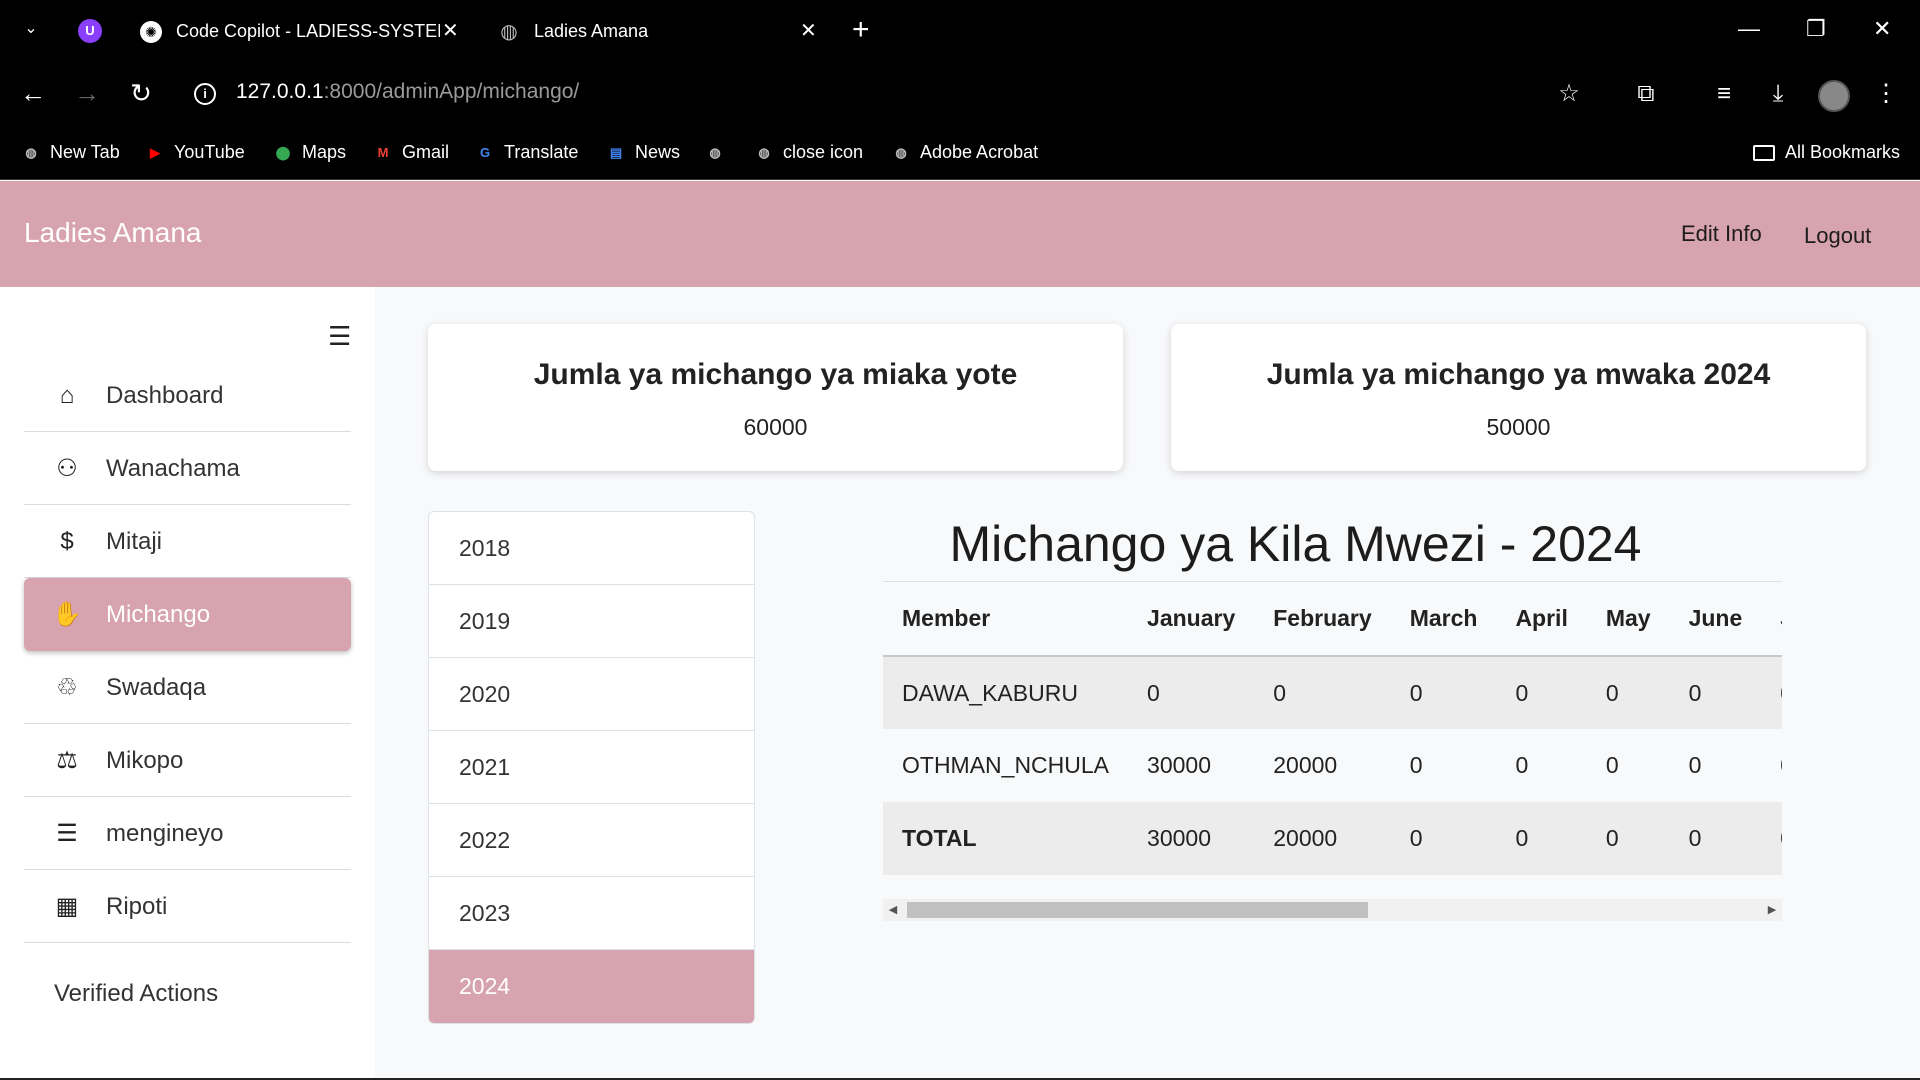 The width and height of the screenshot is (1920, 1080). Describe the element at coordinates (485, 153) in the screenshot. I see `translate-icon: G` at that location.